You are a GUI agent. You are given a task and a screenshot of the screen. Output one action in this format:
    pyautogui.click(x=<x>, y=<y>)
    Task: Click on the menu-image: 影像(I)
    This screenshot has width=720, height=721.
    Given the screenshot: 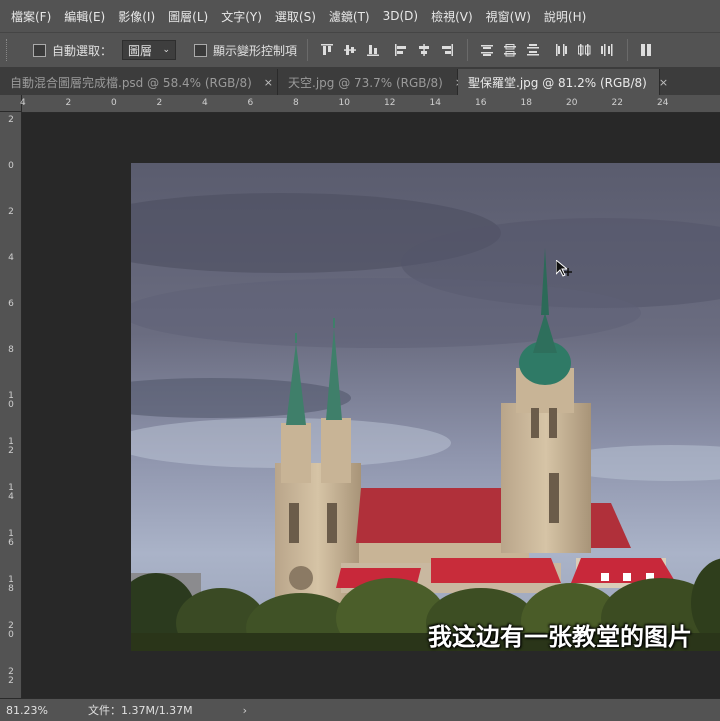 What is the action you would take?
    pyautogui.click(x=136, y=16)
    